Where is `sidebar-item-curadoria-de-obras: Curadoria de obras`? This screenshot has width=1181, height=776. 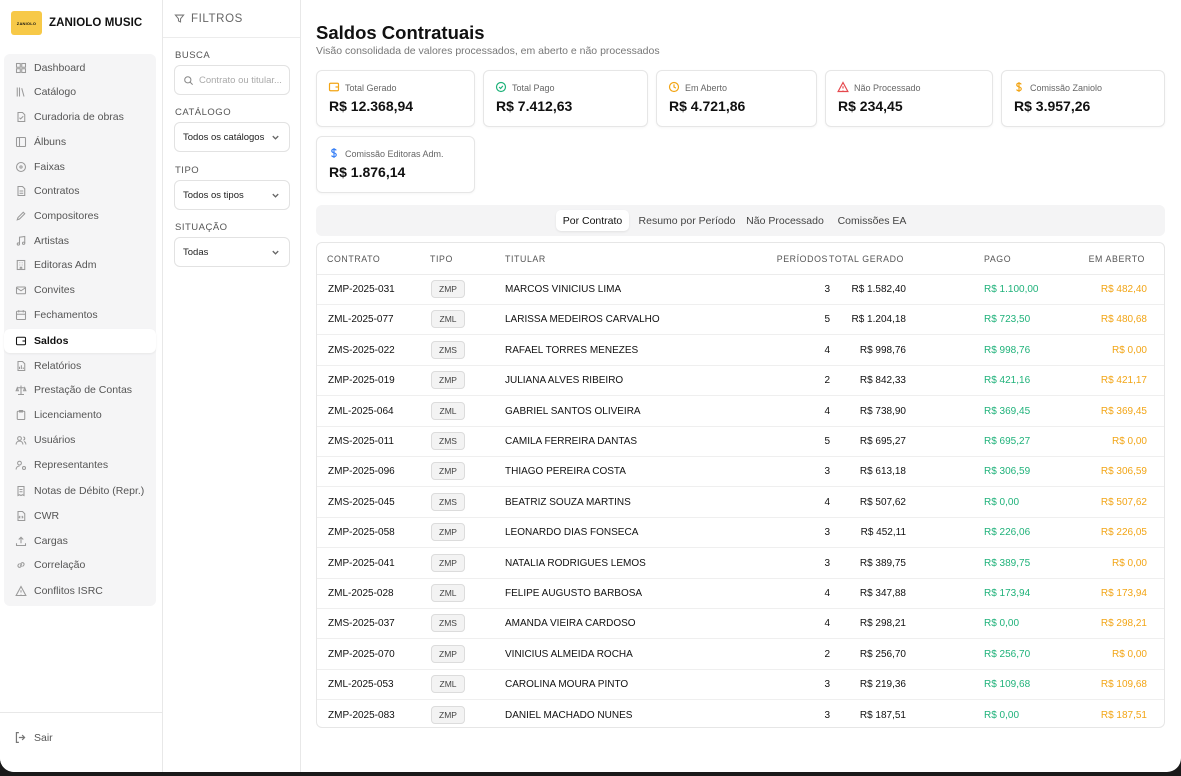
sidebar-item-curadoria-de-obras: Curadoria de obras is located at coordinates (80, 117).